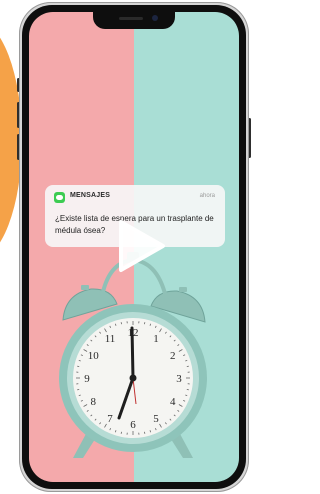 Image resolution: width=320 pixels, height=494 pixels. Describe the element at coordinates (173, 402) in the screenshot. I see `clock-number: 4` at that location.